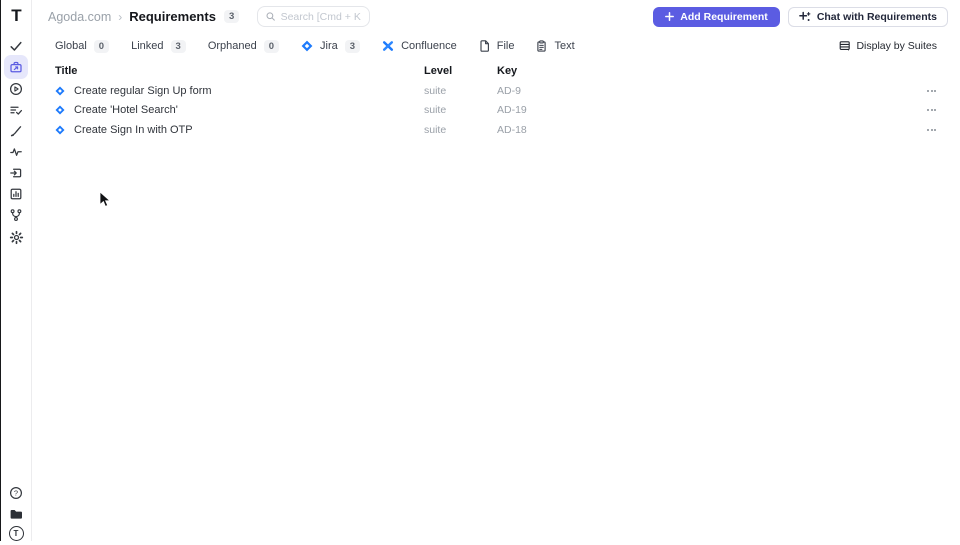  What do you see at coordinates (16, 270) in the screenshot?
I see `sidebar: T ? T` at bounding box center [16, 270].